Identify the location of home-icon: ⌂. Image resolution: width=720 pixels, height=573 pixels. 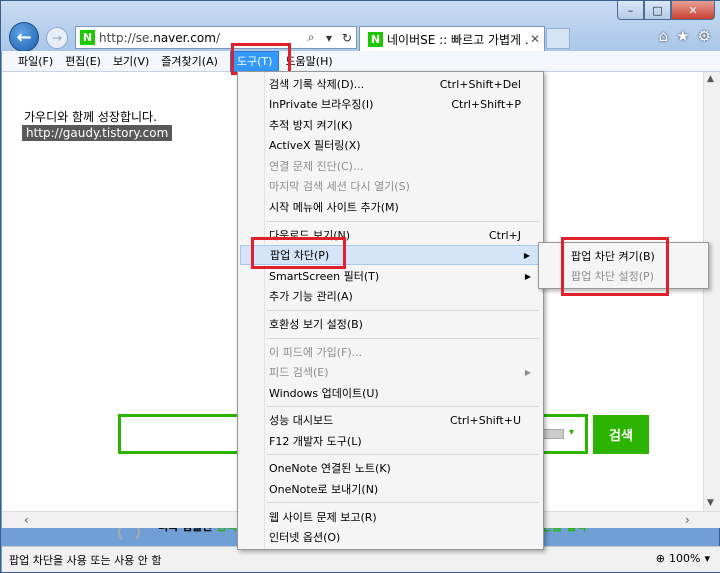
(664, 36).